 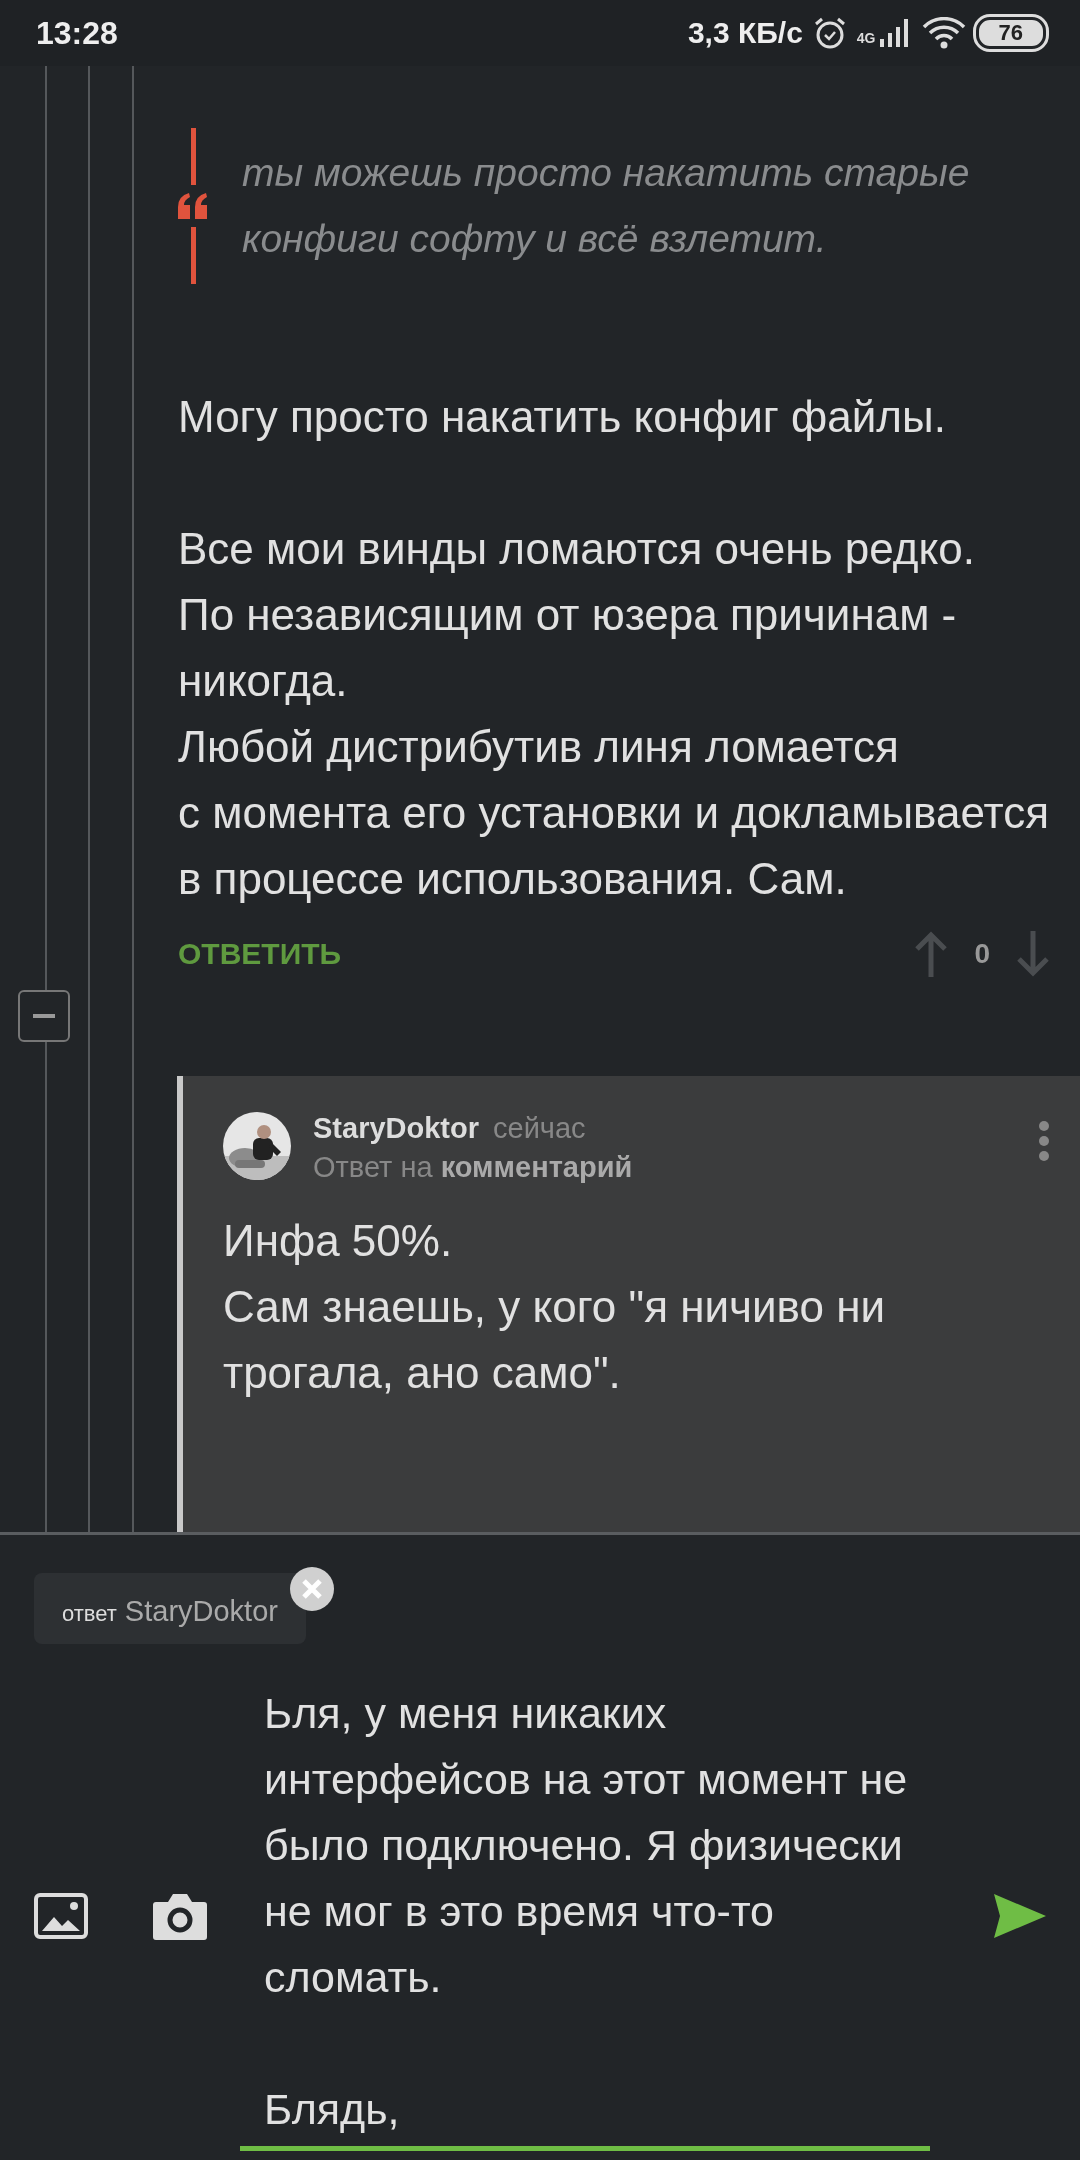 What do you see at coordinates (555, 1307) in the screenshot?
I see `comment-text: Инфа 50%. Сам знаешь, у кого "я ничиво ни трогала, ано само".` at bounding box center [555, 1307].